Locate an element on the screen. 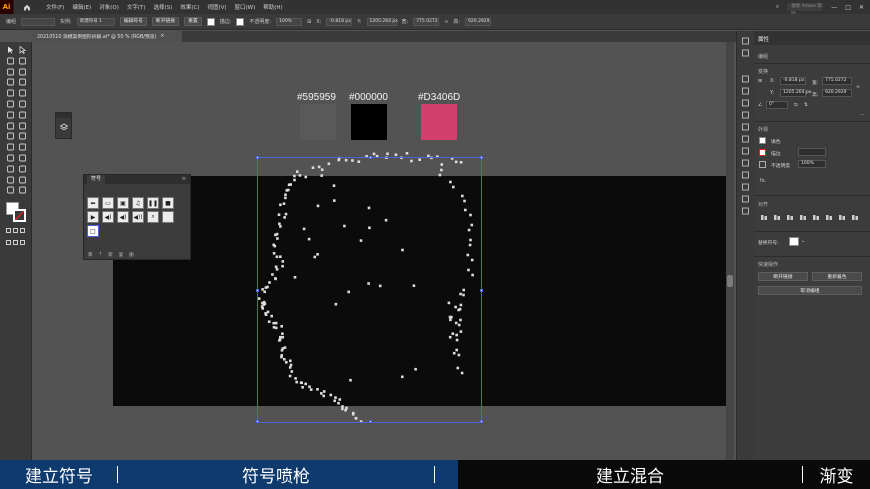 The height and width of the screenshot is (489, 870). recolor-button: 重新着色 is located at coordinates (837, 276).